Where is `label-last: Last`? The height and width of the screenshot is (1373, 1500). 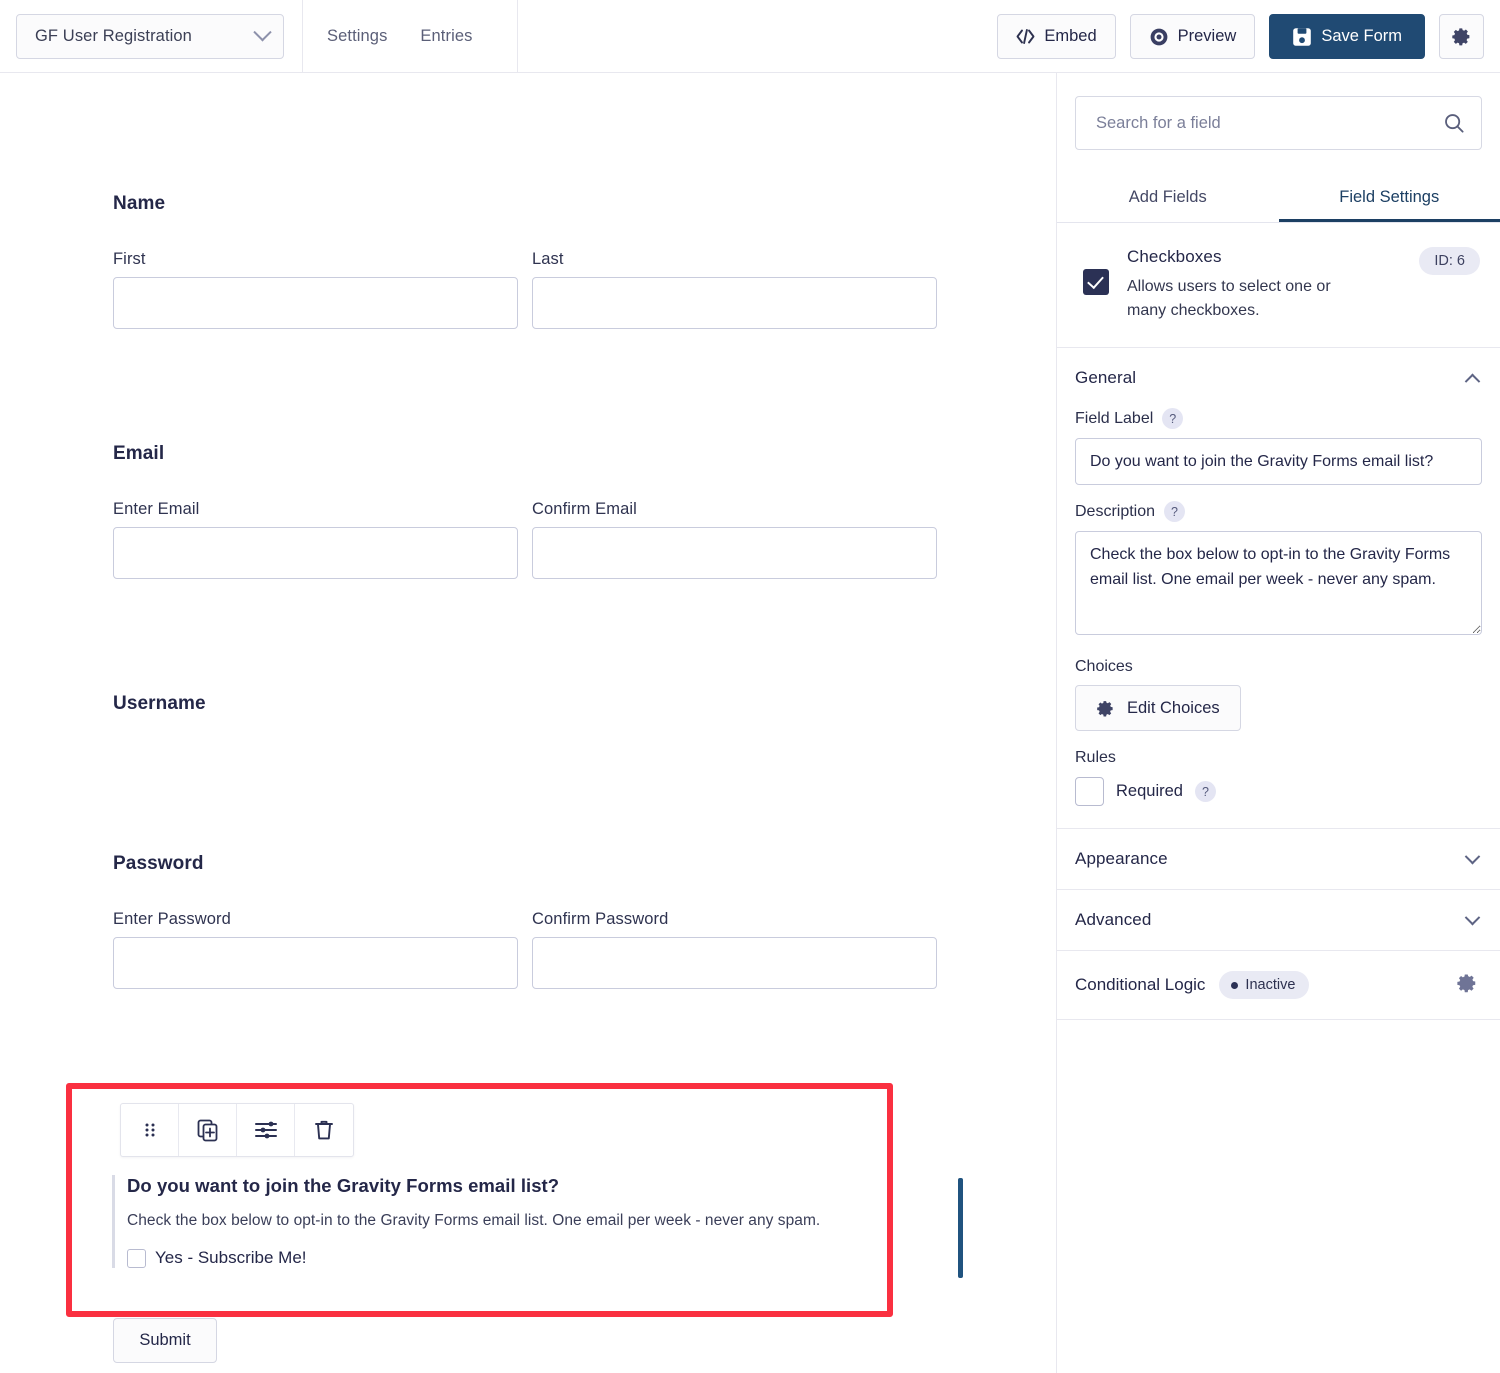
label-last: Last is located at coordinates (548, 259).